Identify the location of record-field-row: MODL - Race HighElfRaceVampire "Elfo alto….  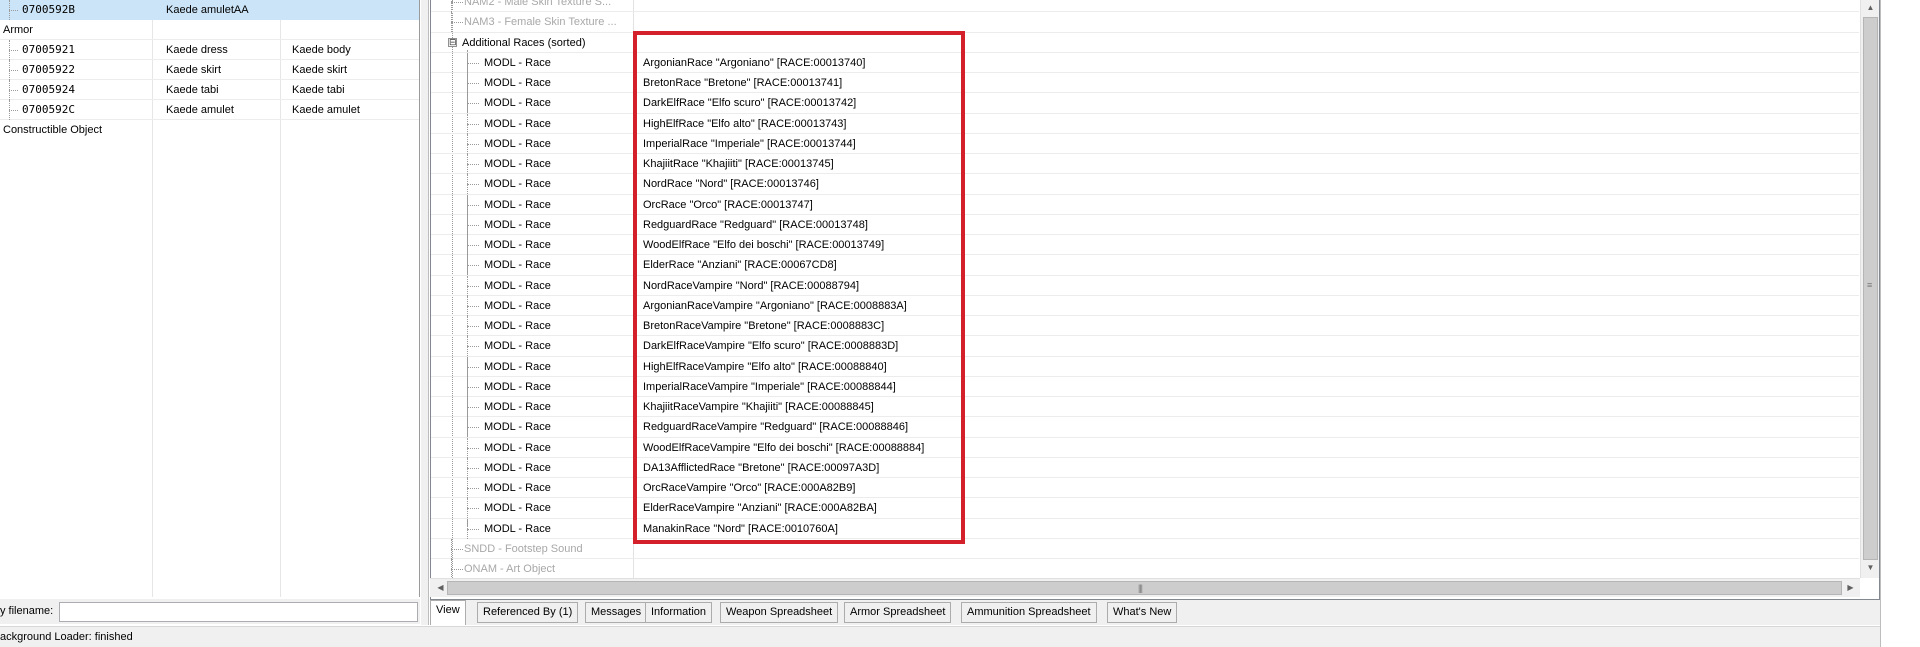
(1145, 366).